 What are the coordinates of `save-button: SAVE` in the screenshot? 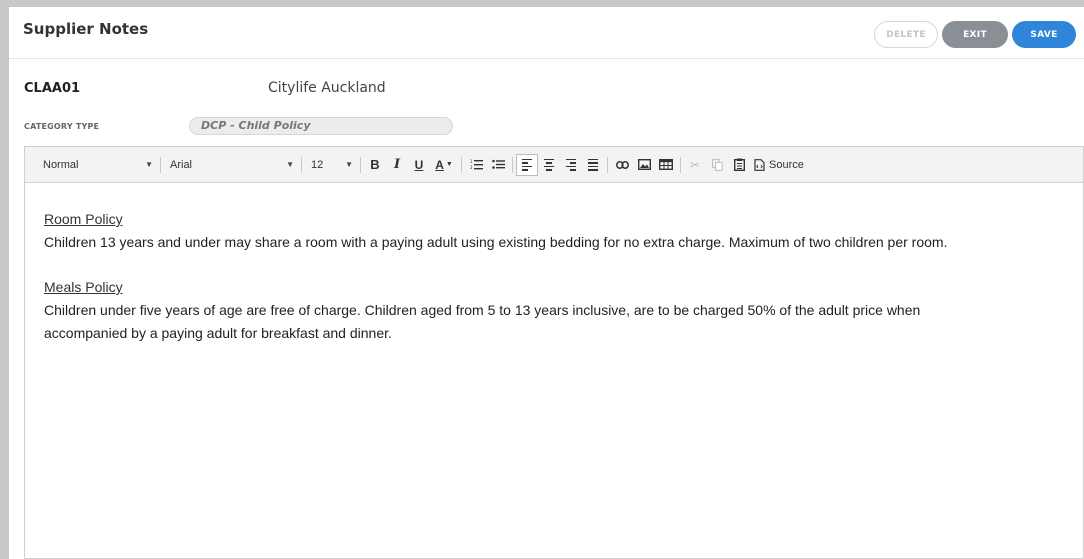 It's located at (1044, 34).